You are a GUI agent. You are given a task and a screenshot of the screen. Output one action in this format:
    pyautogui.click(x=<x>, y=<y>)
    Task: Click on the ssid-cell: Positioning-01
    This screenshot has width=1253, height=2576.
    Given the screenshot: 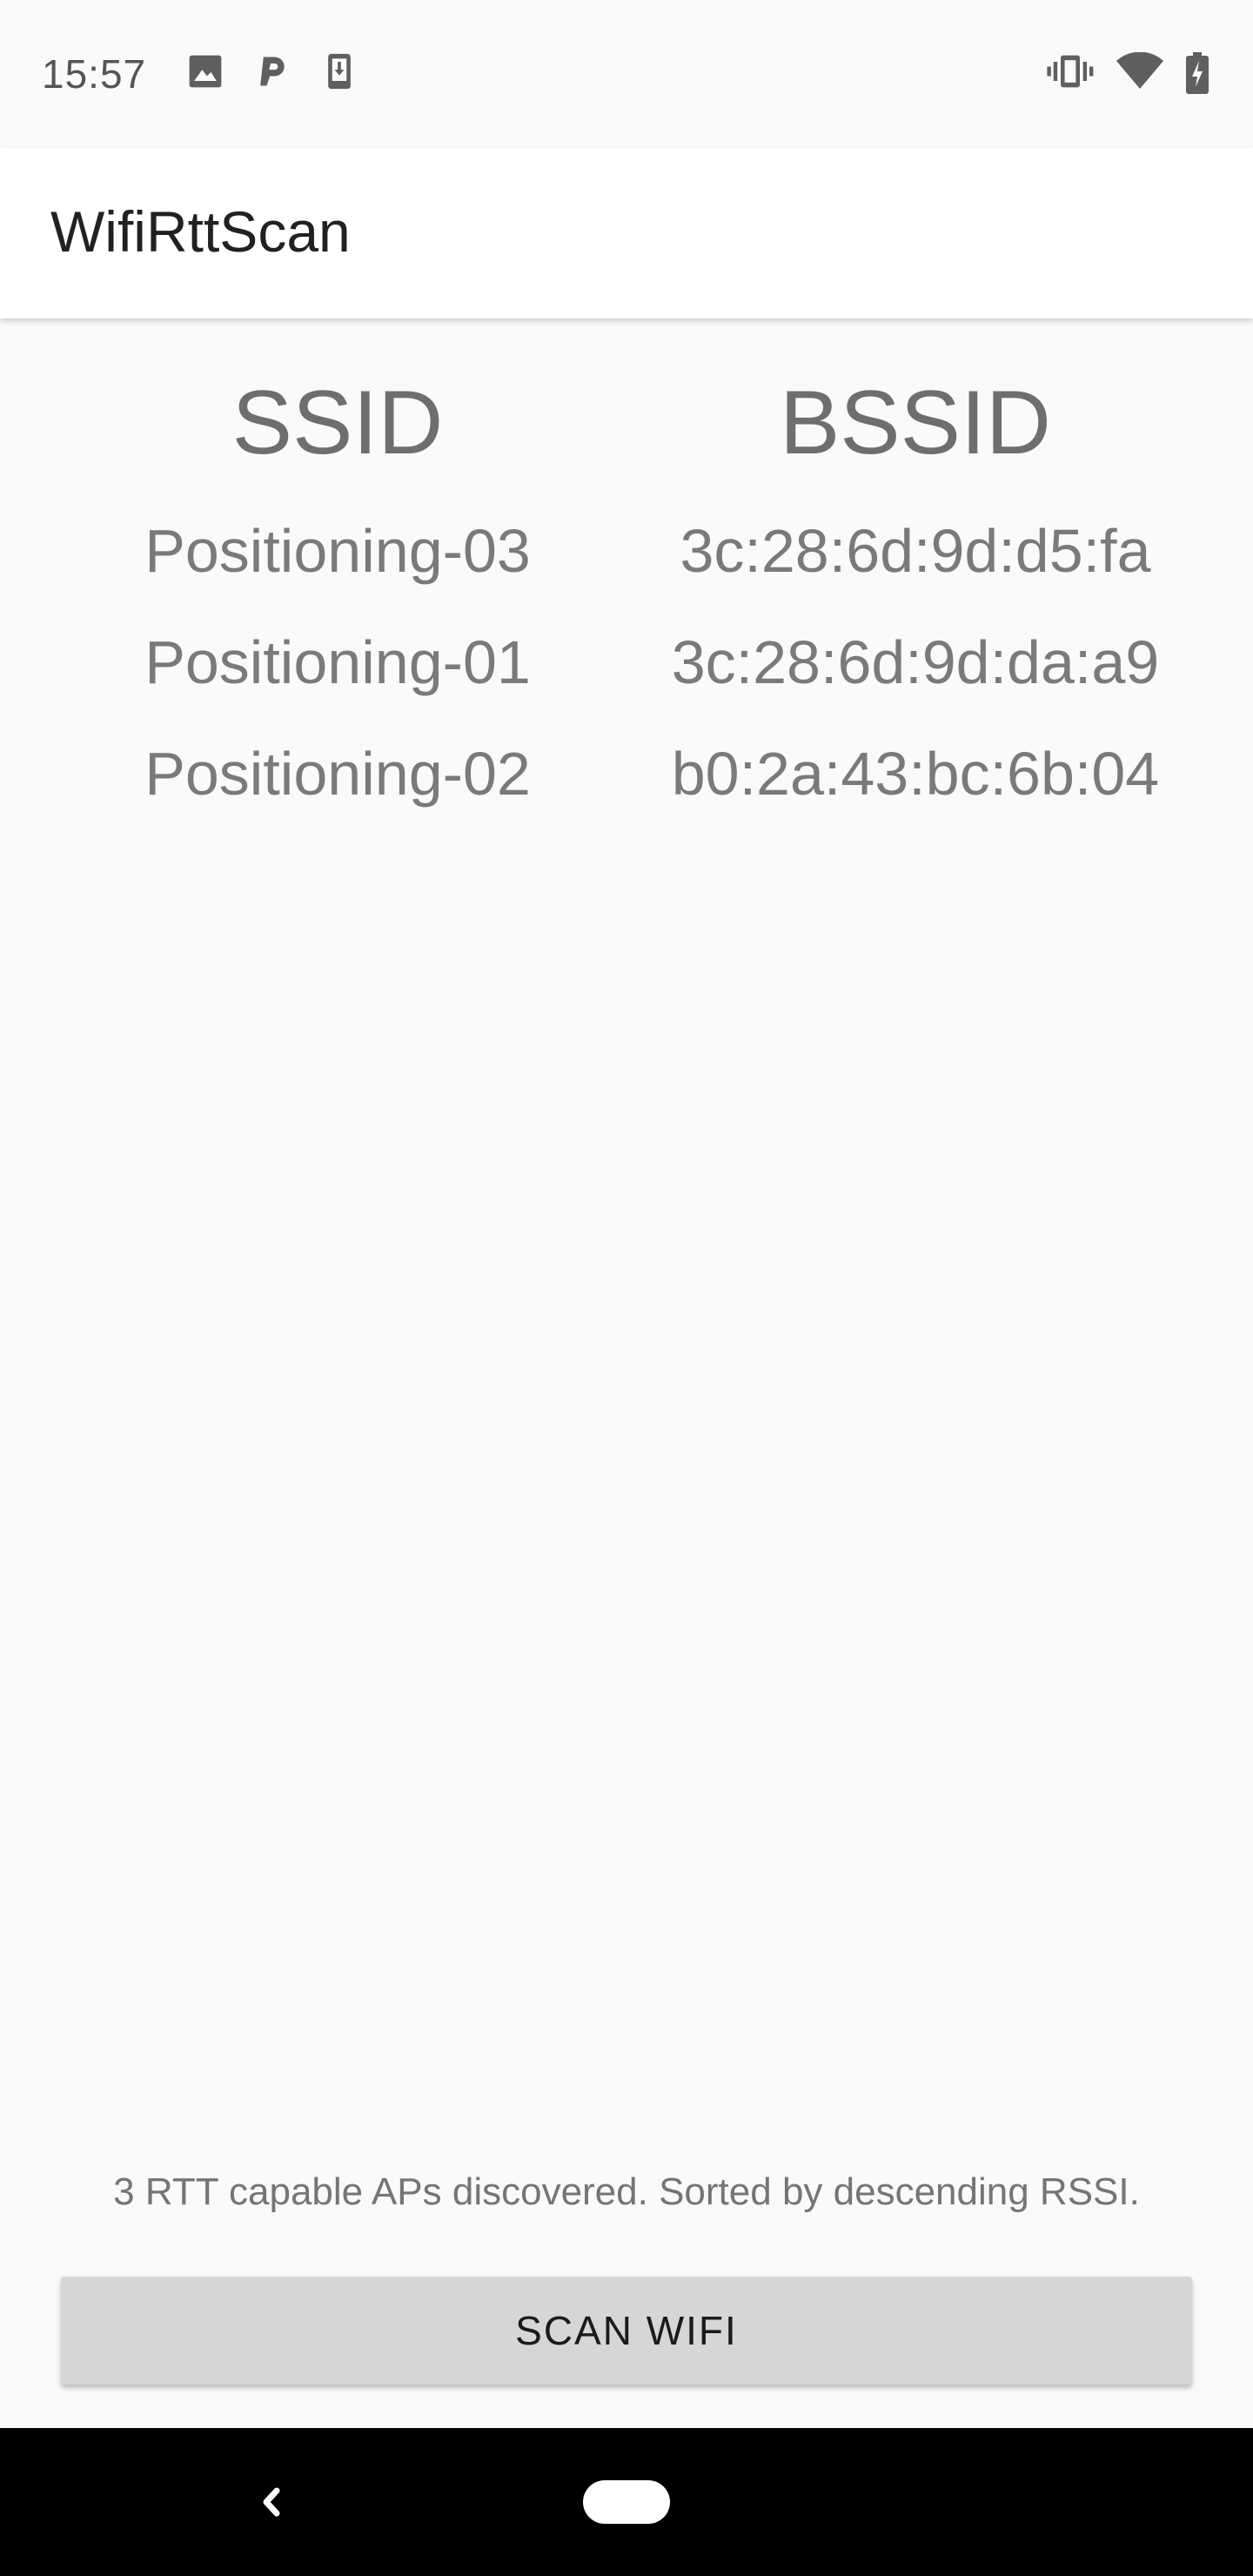 What is the action you would take?
    pyautogui.click(x=337, y=662)
    